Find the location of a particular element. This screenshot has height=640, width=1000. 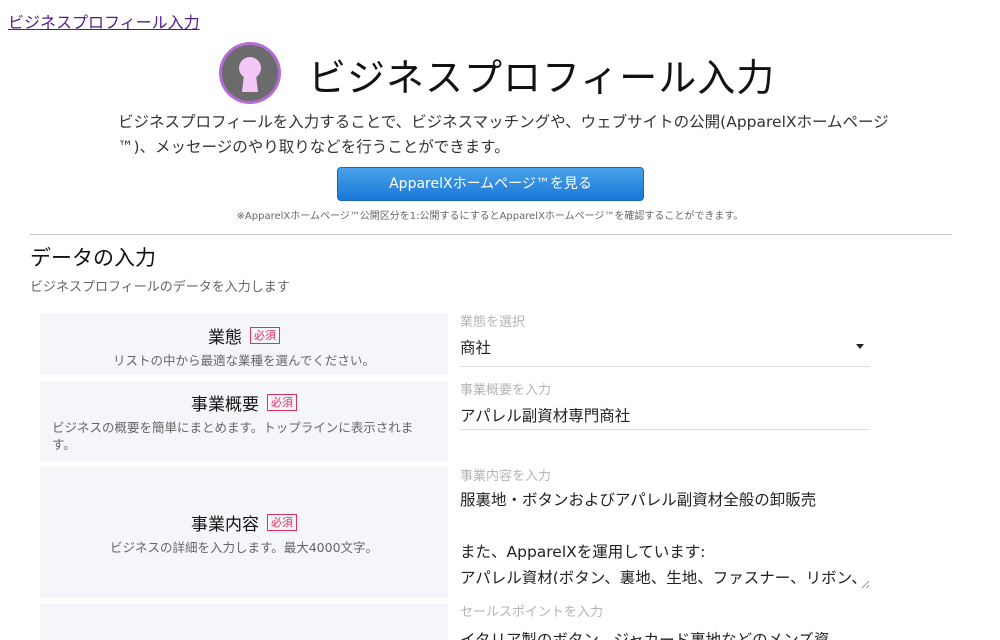

business-type-hint: 業態を選択 is located at coordinates (493, 322).